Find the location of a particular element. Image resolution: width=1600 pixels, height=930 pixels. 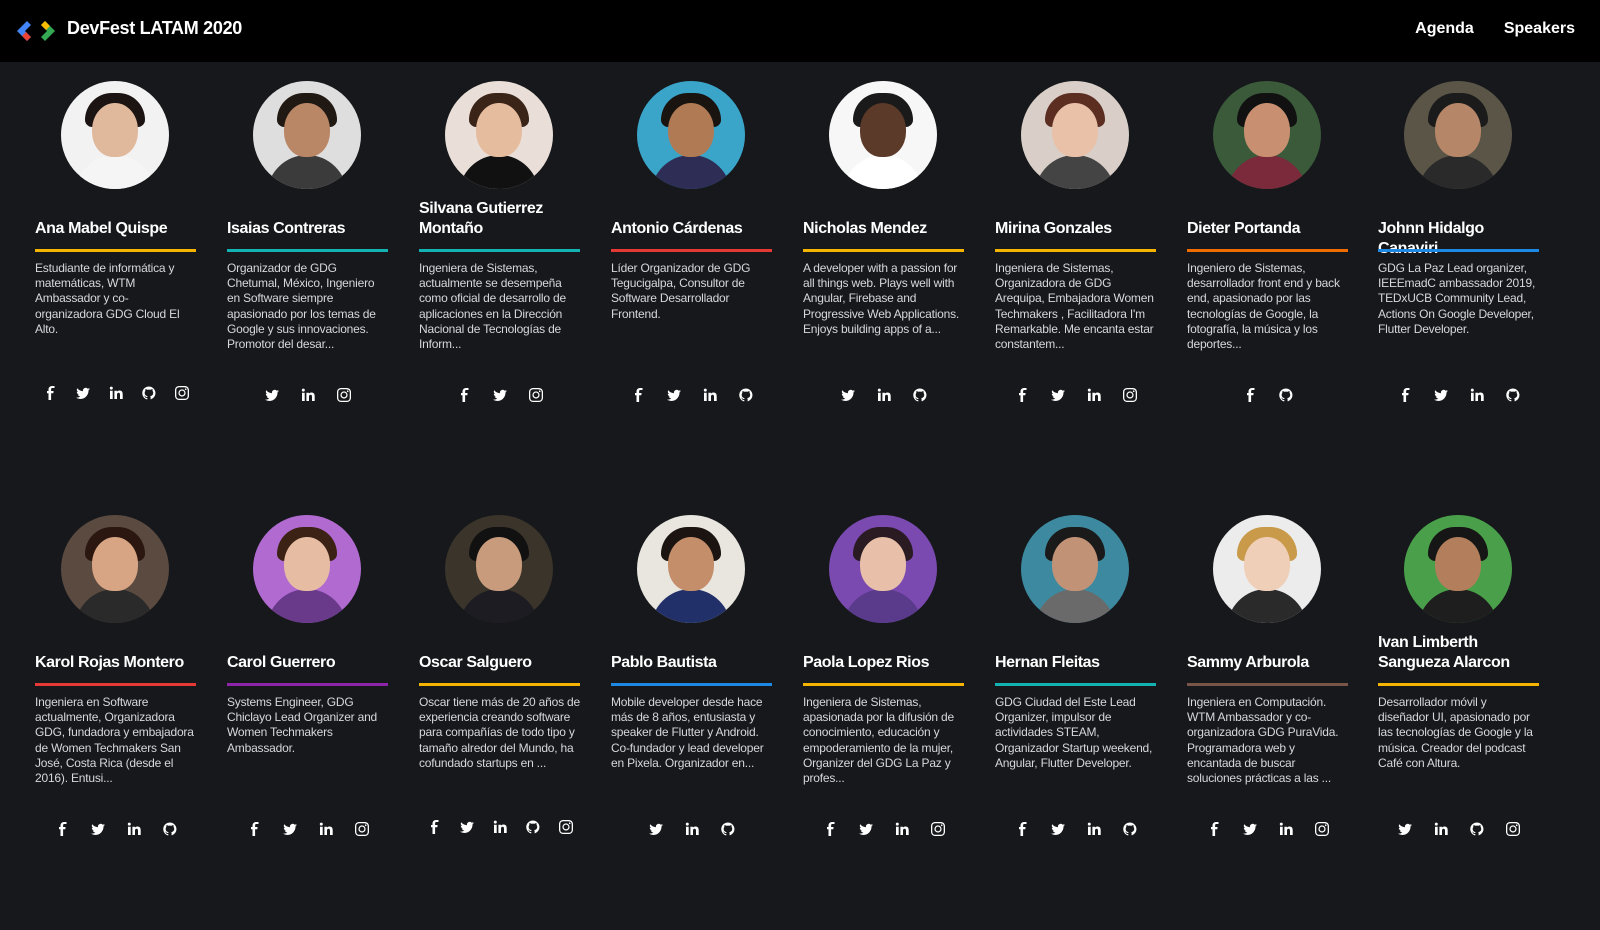

speaker-name: Oscar Salguero is located at coordinates (499, 663).